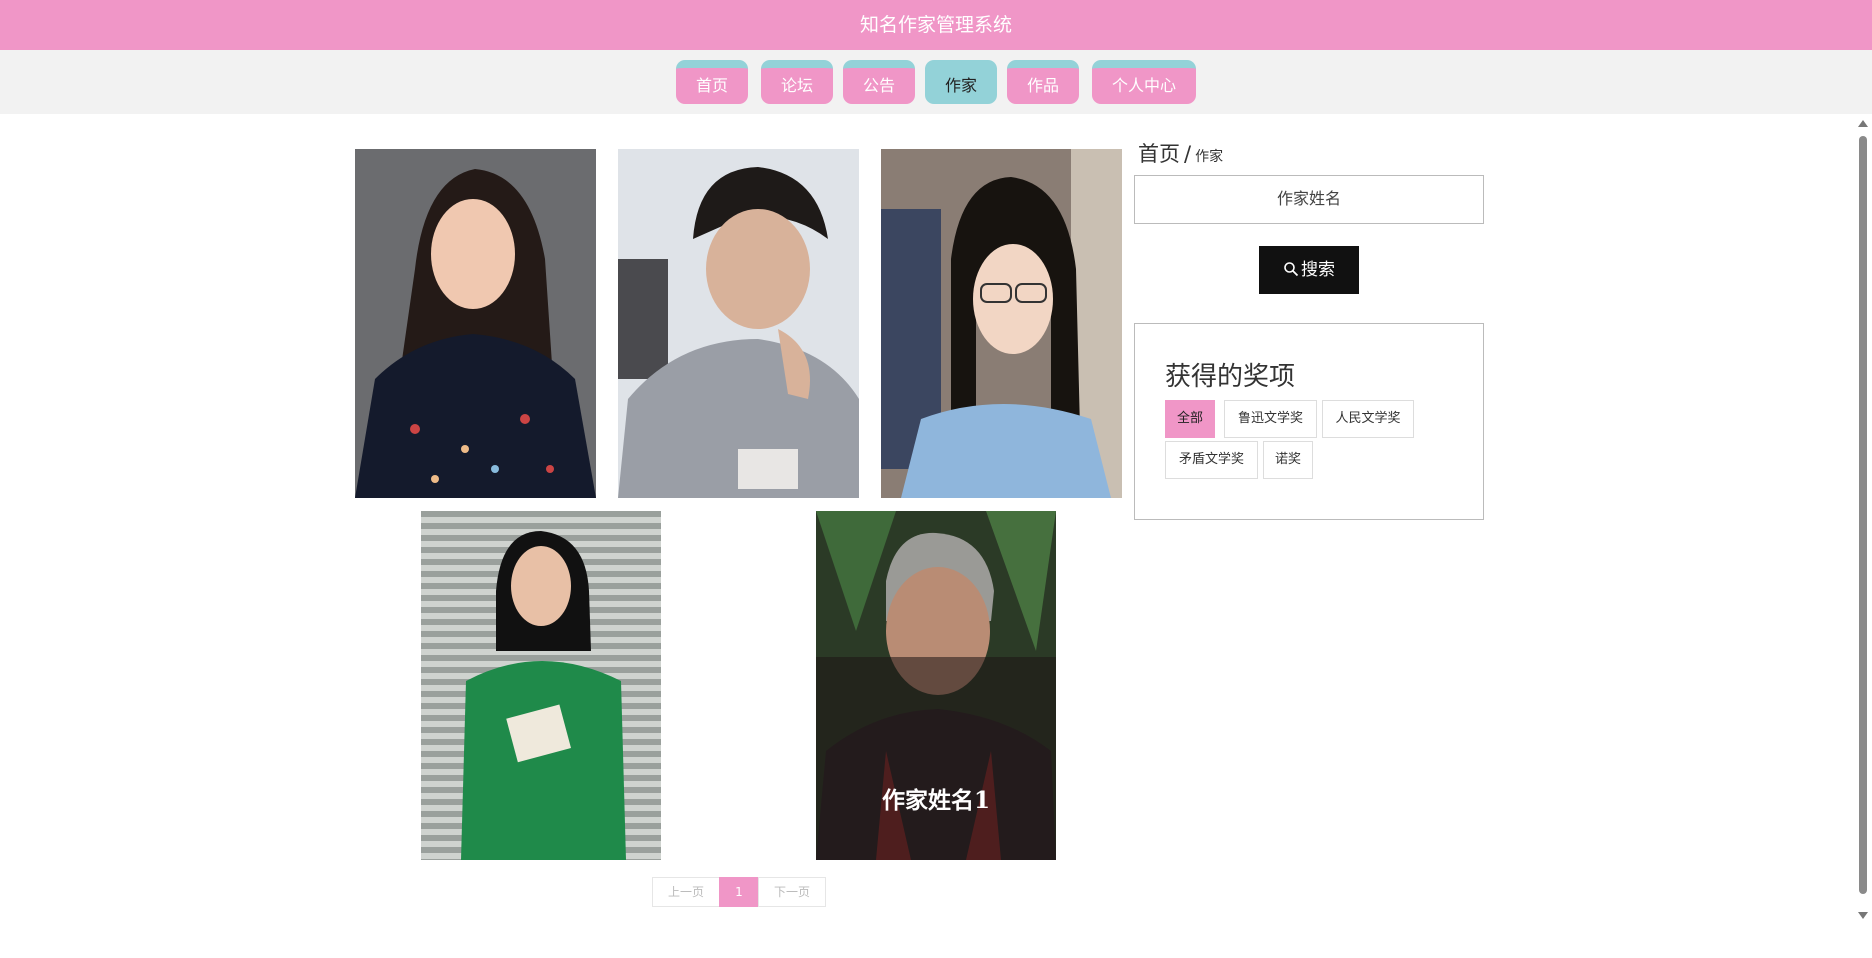  I want to click on scroll-down-icon, so click(1863, 915).